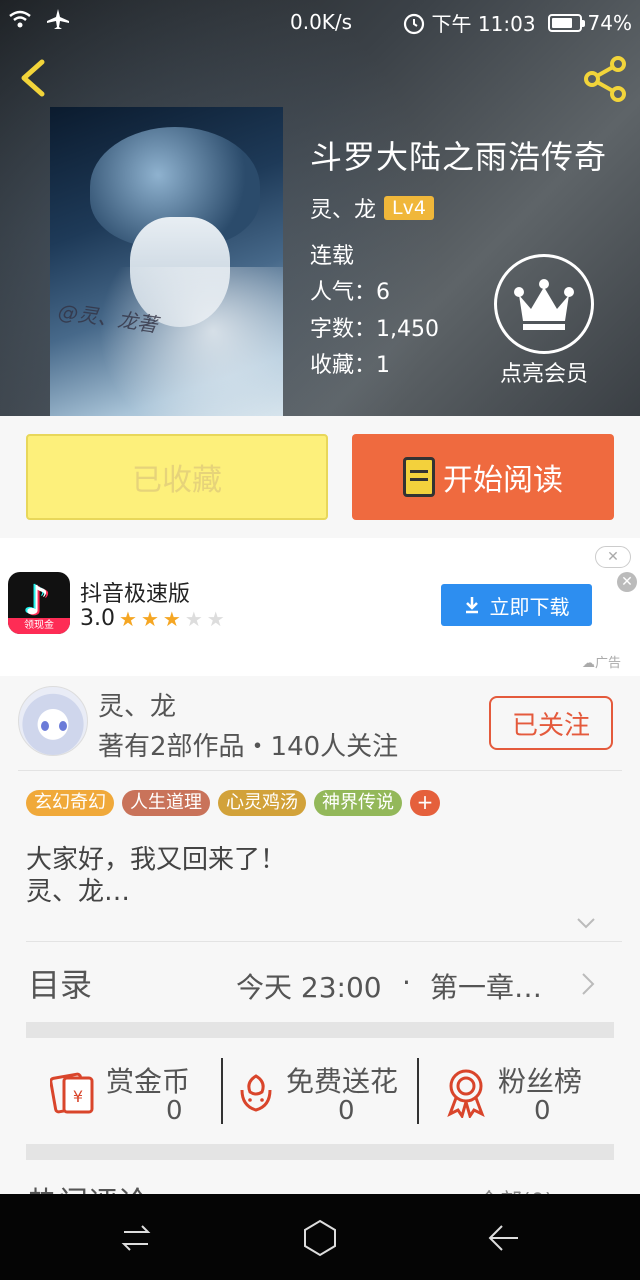 This screenshot has height=1280, width=640. I want to click on wifi-icon, so click(20, 19).